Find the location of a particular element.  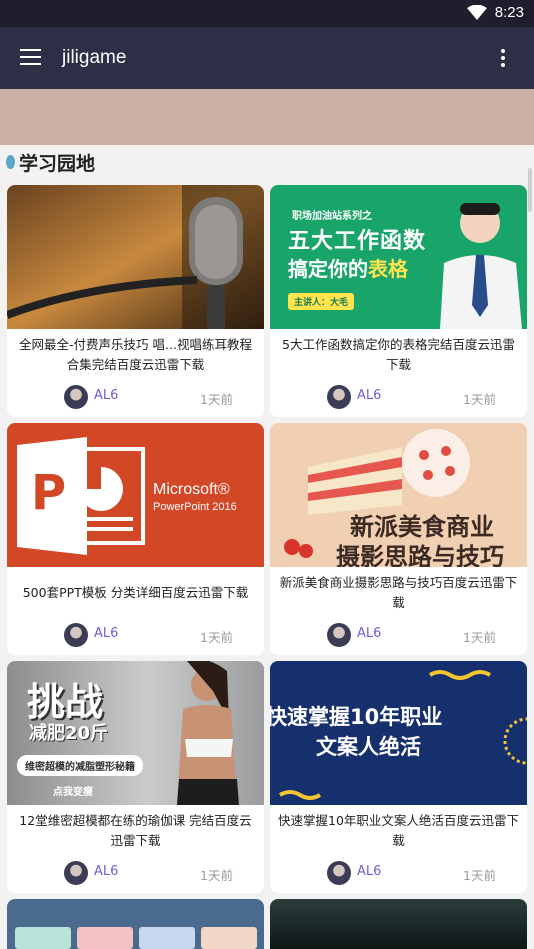

banner is located at coordinates (267, 117).